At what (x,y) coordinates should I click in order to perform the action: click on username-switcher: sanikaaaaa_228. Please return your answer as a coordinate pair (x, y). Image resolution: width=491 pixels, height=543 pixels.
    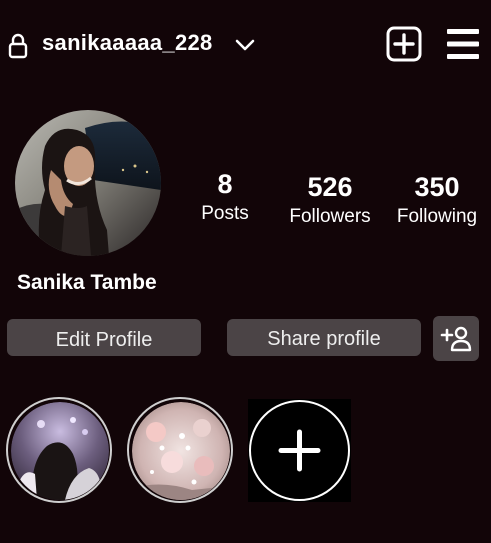
    Looking at the image, I should click on (127, 43).